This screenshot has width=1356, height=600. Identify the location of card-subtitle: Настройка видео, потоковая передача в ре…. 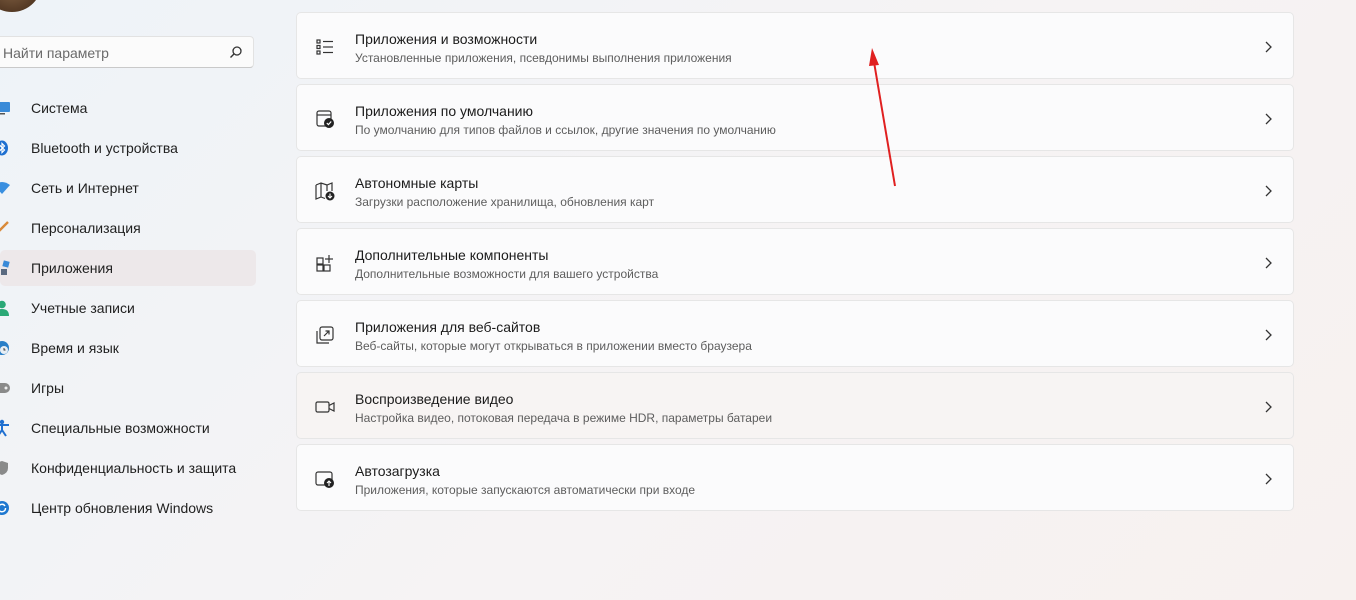
(564, 418).